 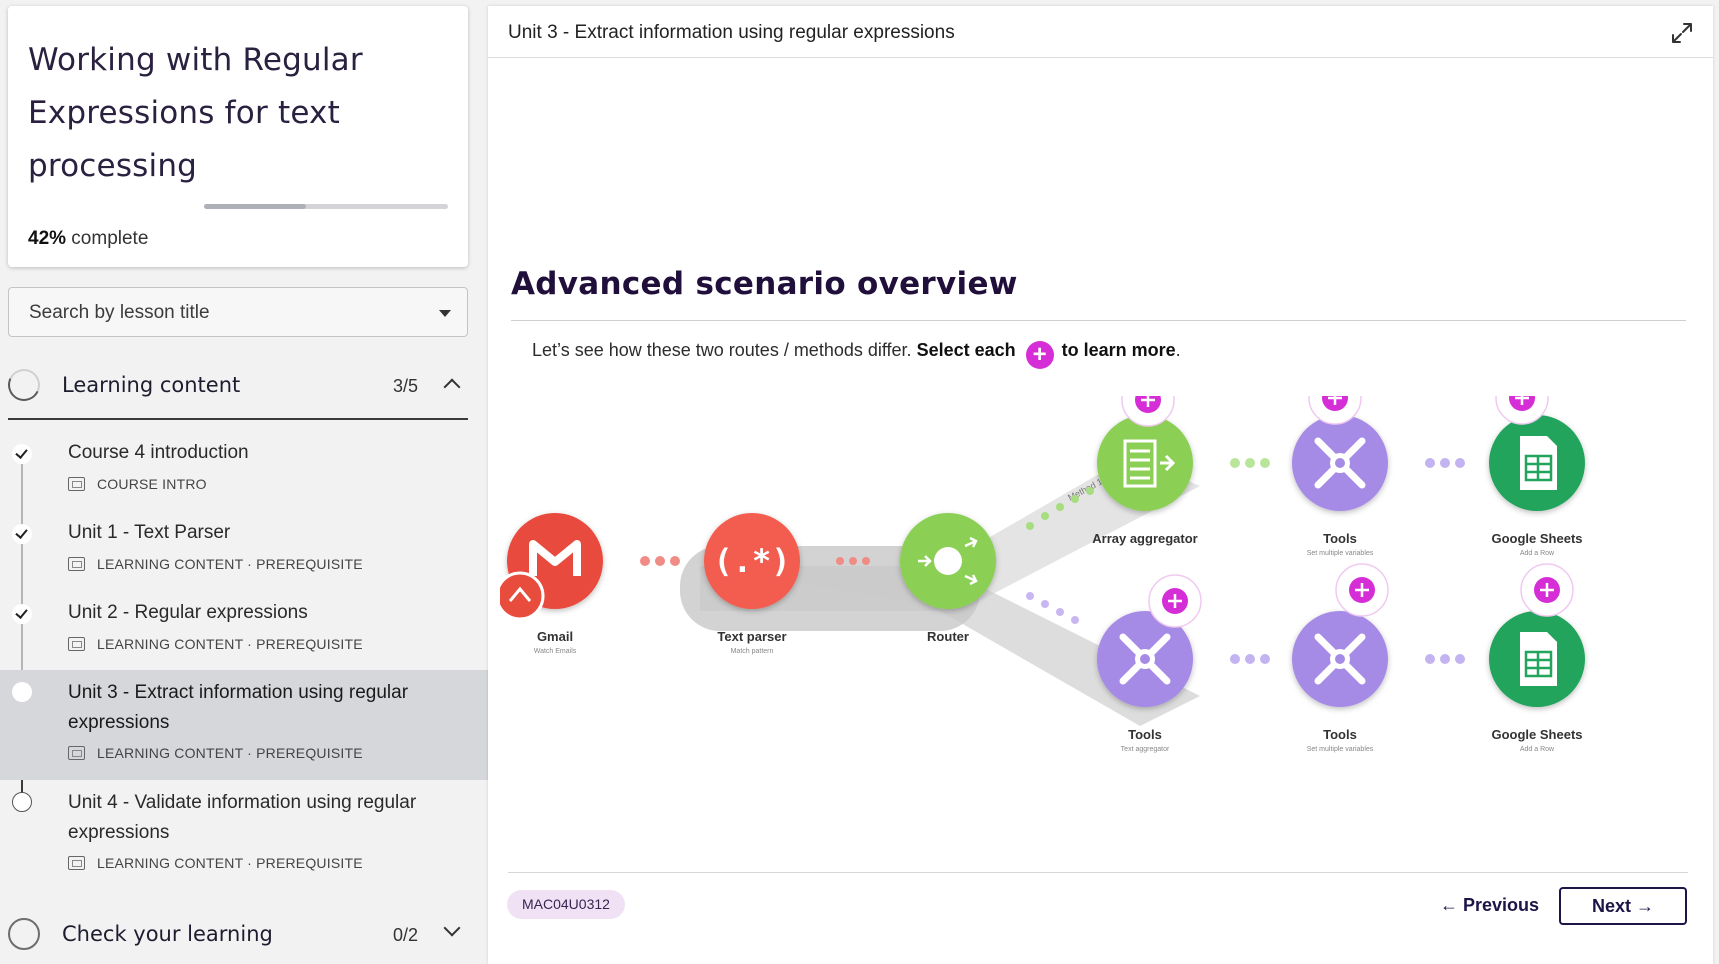 I want to click on next-button: Next →, so click(x=1623, y=906).